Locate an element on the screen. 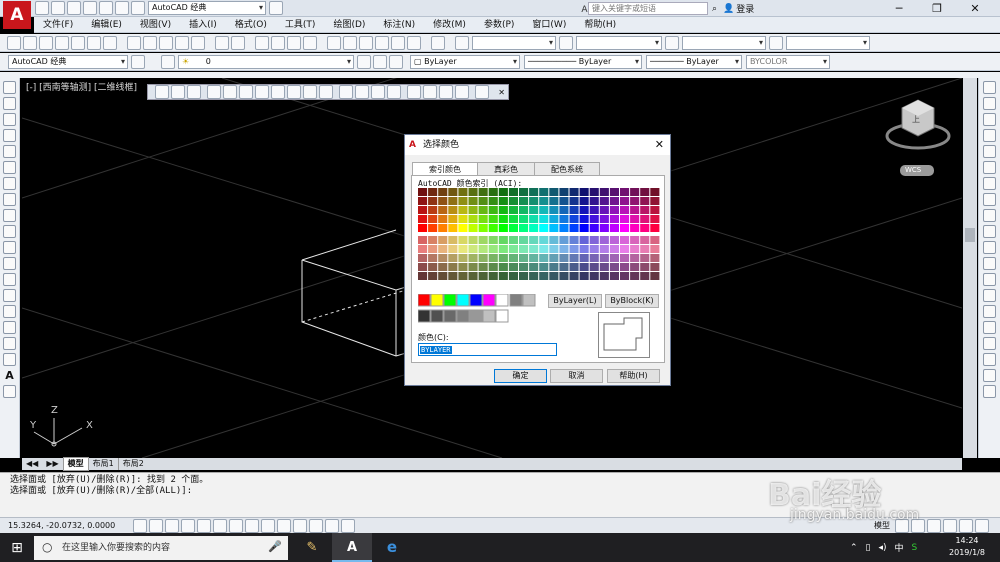 This screenshot has height=562, width=1000. design-center-icon is located at coordinates (350, 42).